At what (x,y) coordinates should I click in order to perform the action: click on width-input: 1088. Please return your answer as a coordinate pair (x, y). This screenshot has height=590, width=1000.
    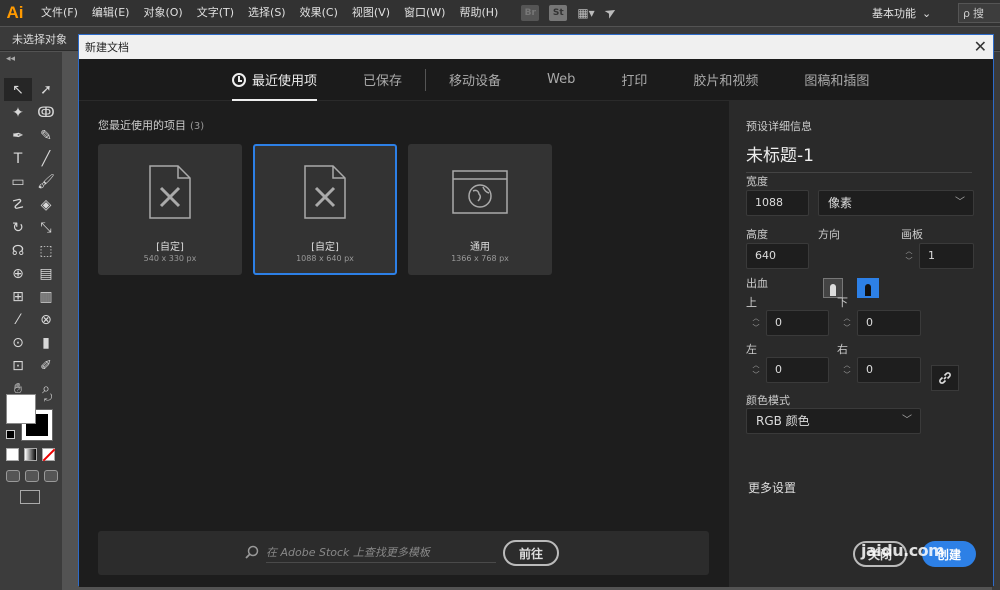
    Looking at the image, I should click on (777, 203).